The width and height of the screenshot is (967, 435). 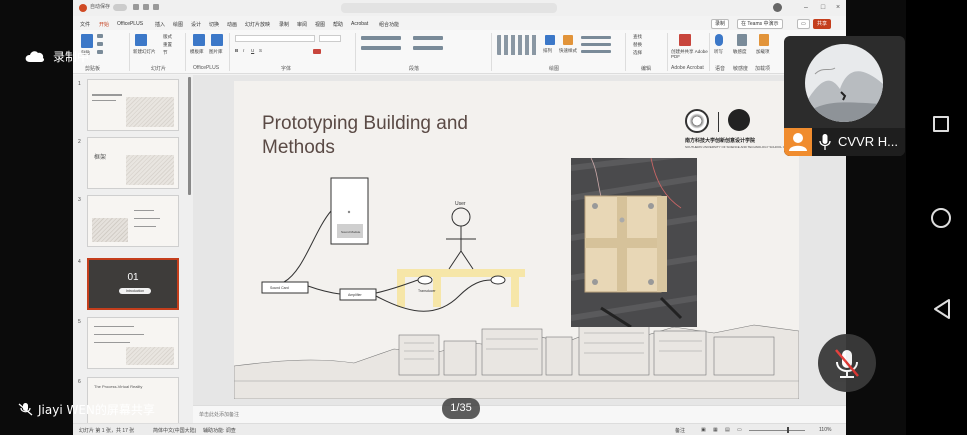 What do you see at coordinates (133, 284) in the screenshot?
I see `slide-thumbnail-selected: 01 Introduction` at bounding box center [133, 284].